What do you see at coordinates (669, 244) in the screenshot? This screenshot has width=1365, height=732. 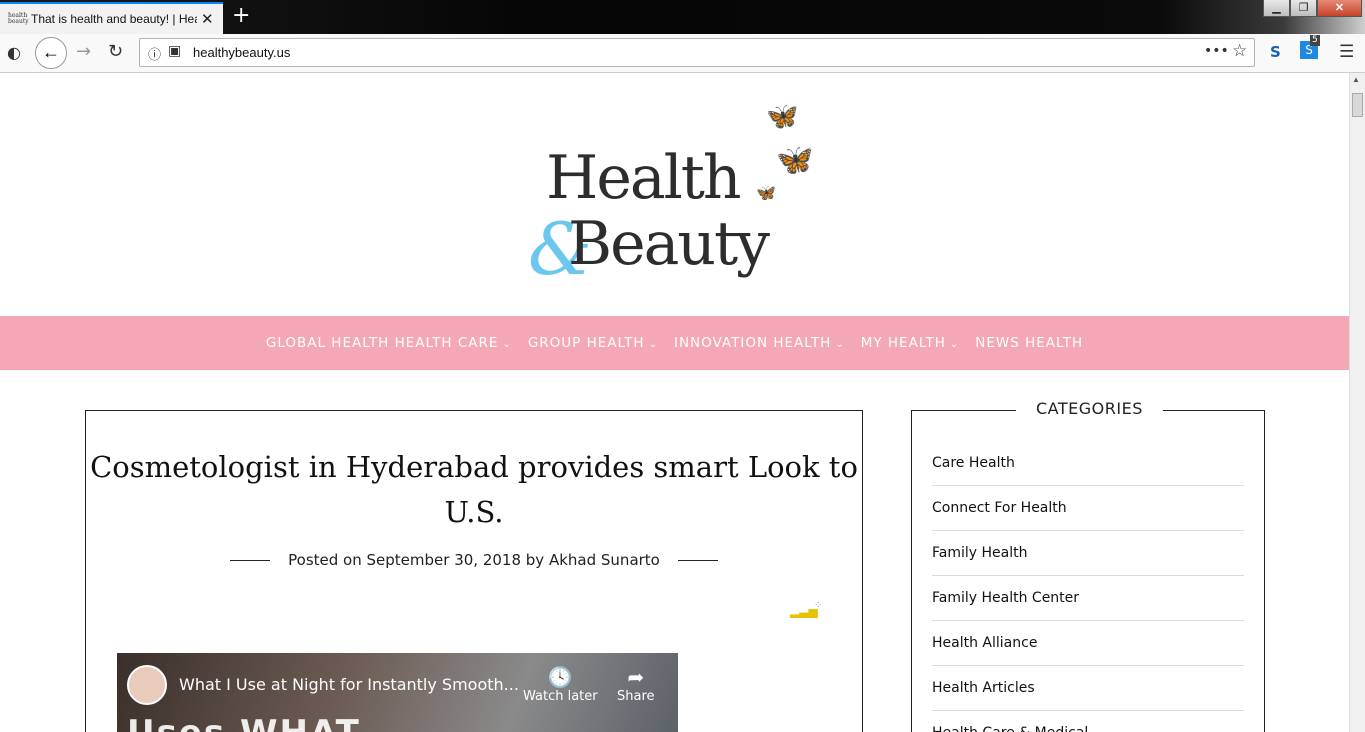 I see `logo-beauty-text: Beauty` at bounding box center [669, 244].